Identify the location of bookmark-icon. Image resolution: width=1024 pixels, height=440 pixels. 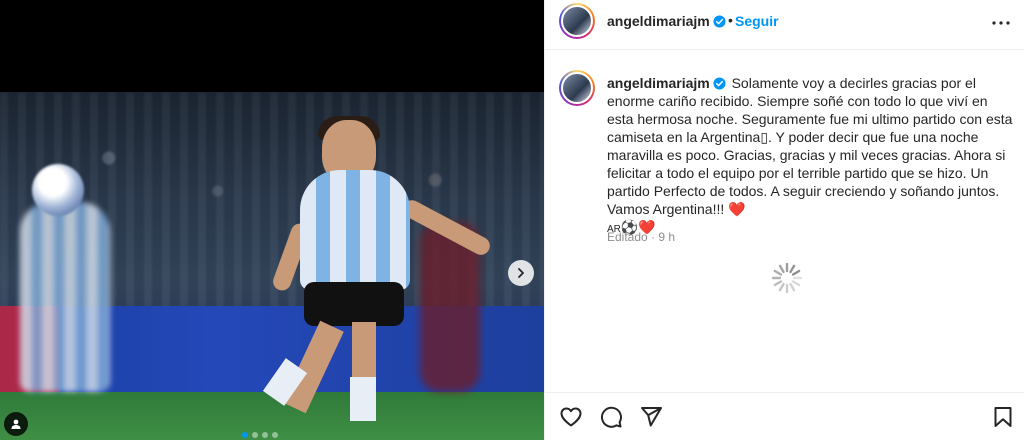
(1003, 417).